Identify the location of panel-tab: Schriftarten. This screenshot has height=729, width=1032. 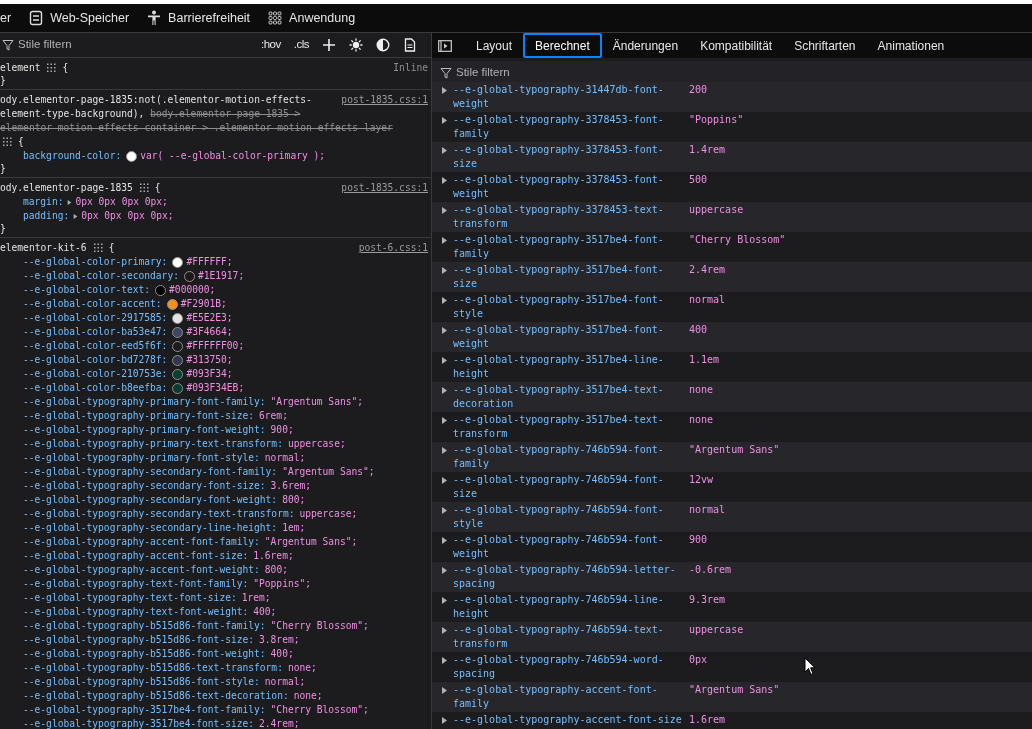
(825, 45).